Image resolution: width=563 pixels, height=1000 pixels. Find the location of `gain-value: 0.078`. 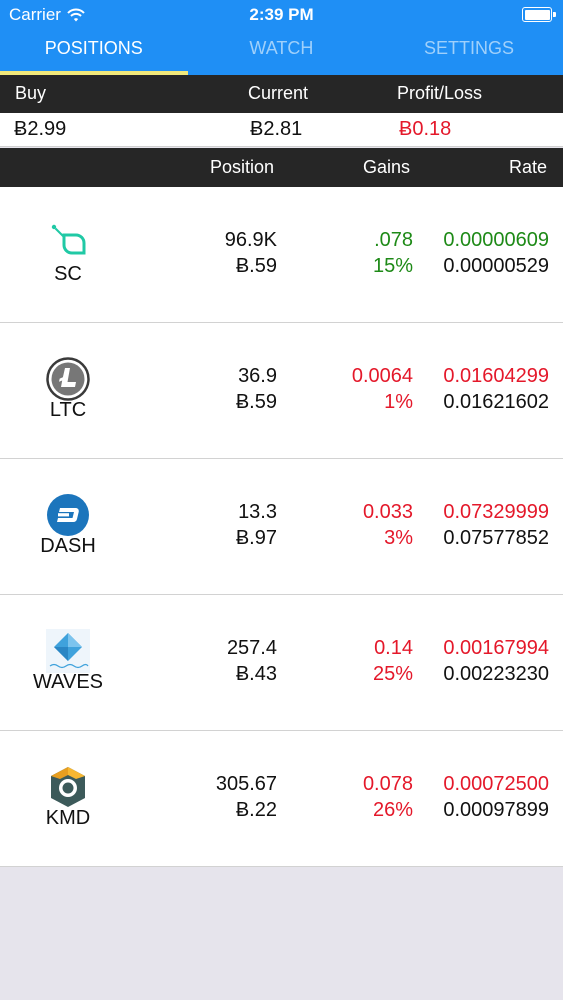

gain-value: 0.078 is located at coordinates (387, 784).